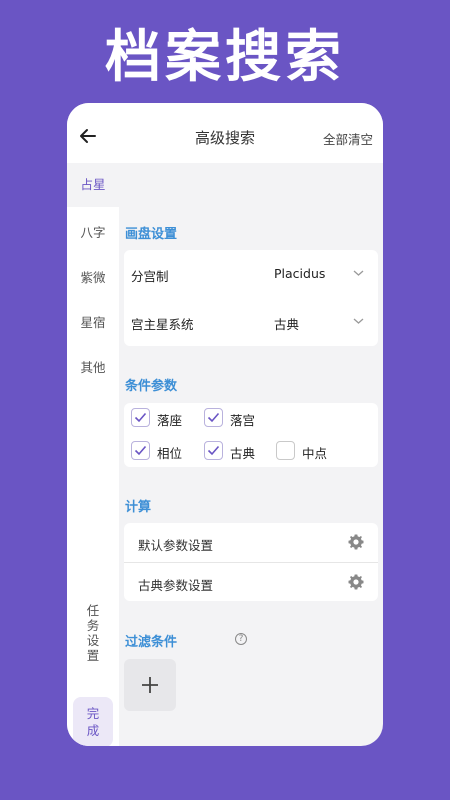 The height and width of the screenshot is (800, 450). I want to click on done-char: 完, so click(93, 713).